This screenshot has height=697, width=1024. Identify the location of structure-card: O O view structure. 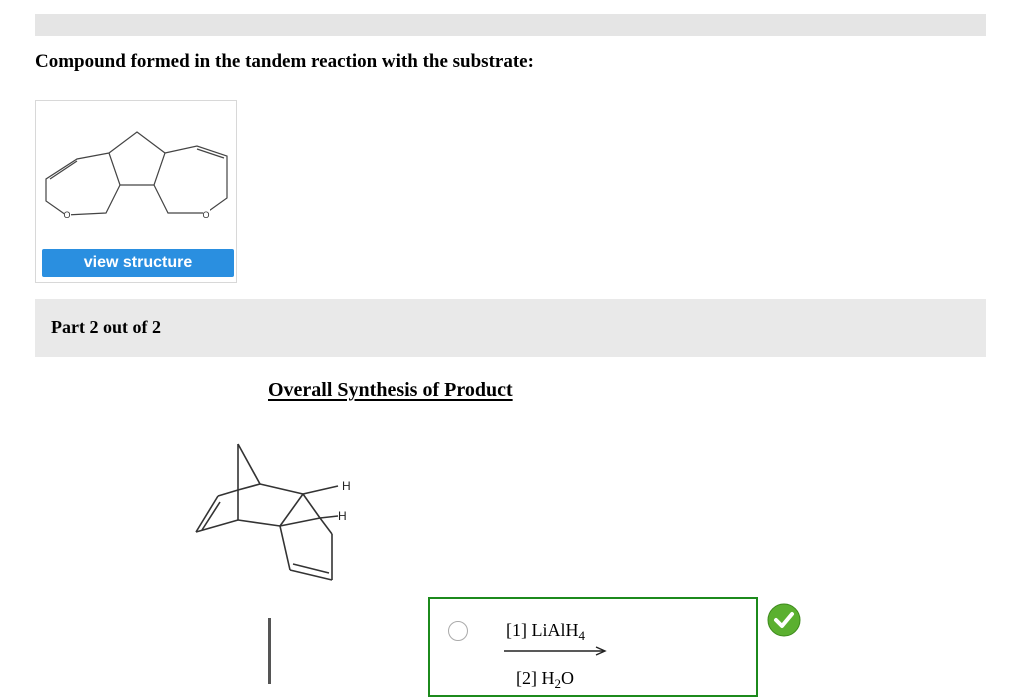
(136, 191).